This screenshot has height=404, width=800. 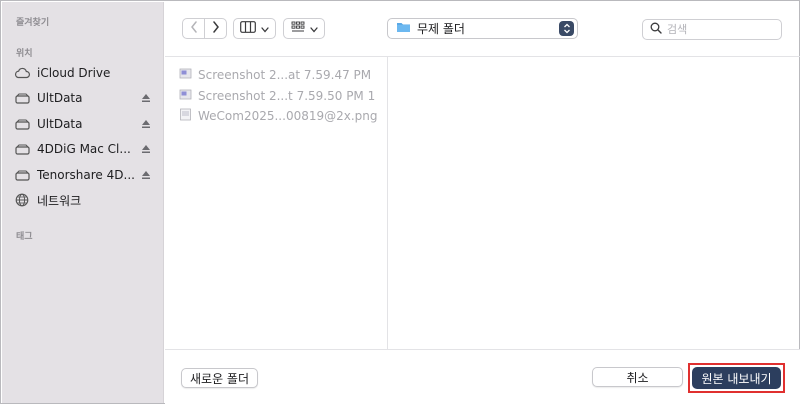 I want to click on column-view-button, so click(x=254, y=28).